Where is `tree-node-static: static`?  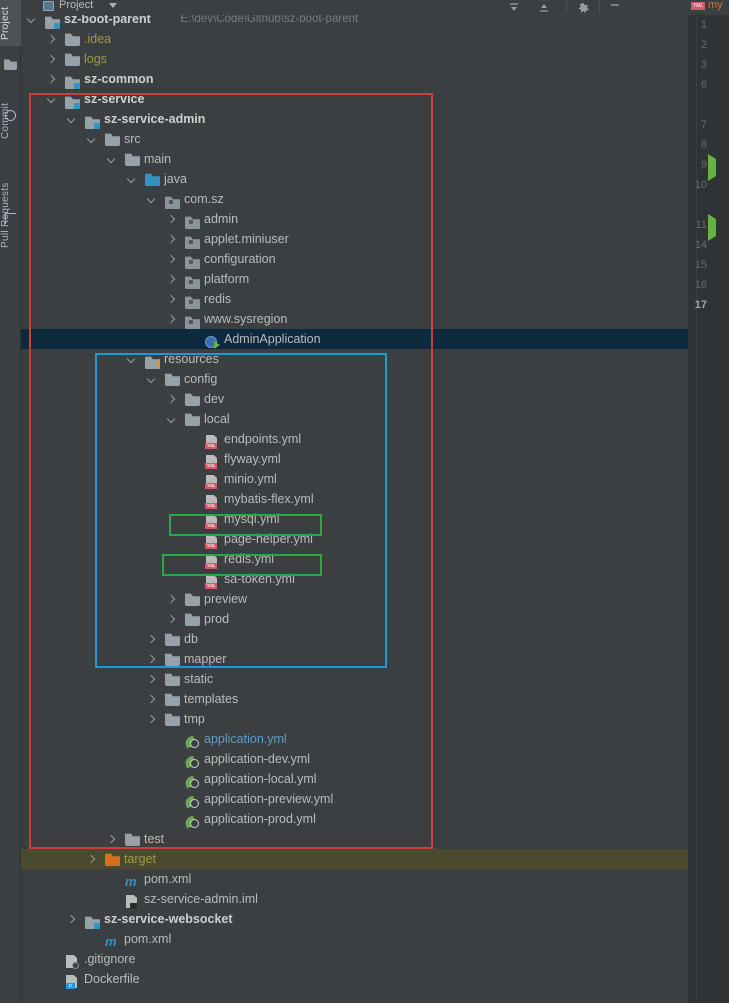 tree-node-static: static is located at coordinates (354, 679).